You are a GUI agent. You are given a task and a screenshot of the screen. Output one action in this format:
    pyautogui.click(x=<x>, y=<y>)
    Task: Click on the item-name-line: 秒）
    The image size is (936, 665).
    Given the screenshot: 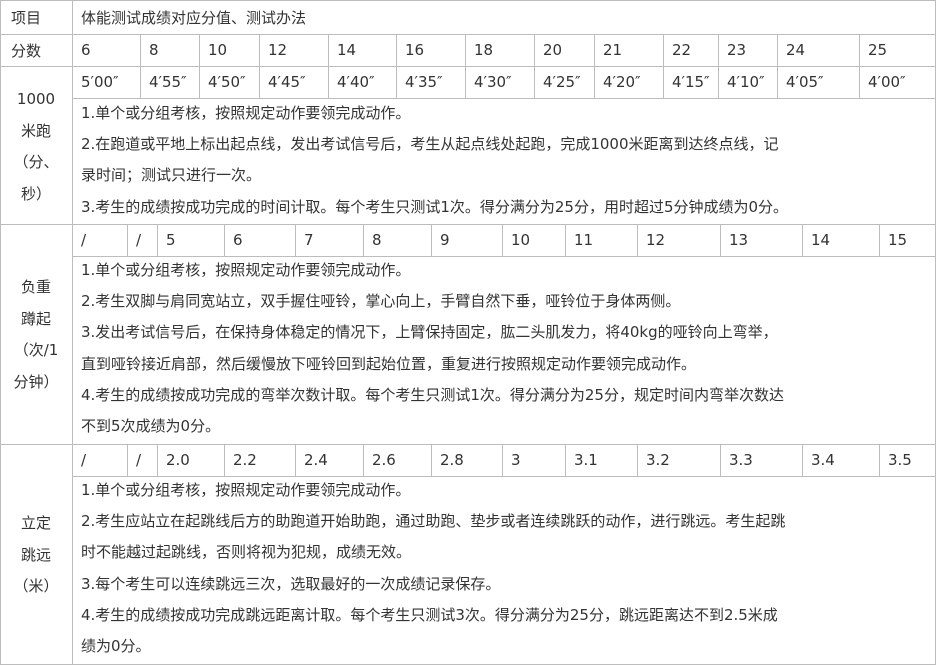 What is the action you would take?
    pyautogui.click(x=35, y=194)
    